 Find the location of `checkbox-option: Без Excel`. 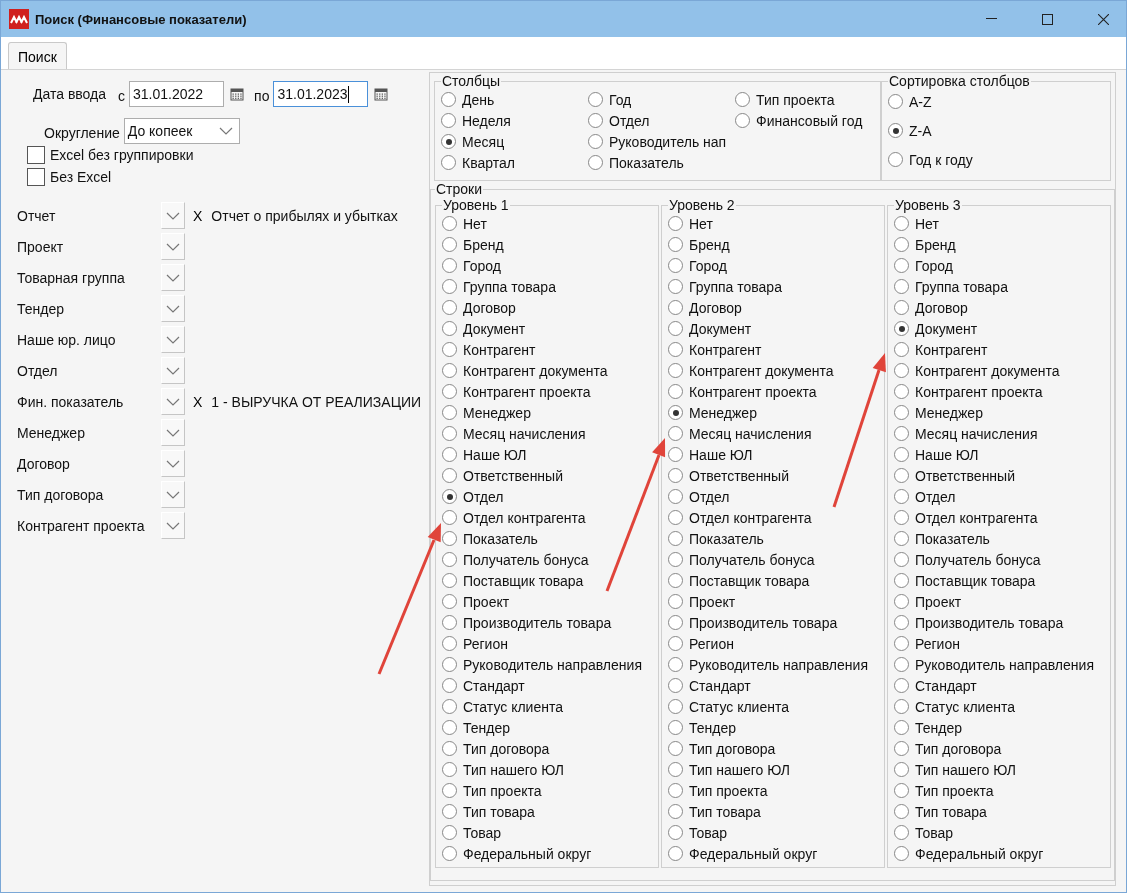

checkbox-option: Без Excel is located at coordinates (215, 177).